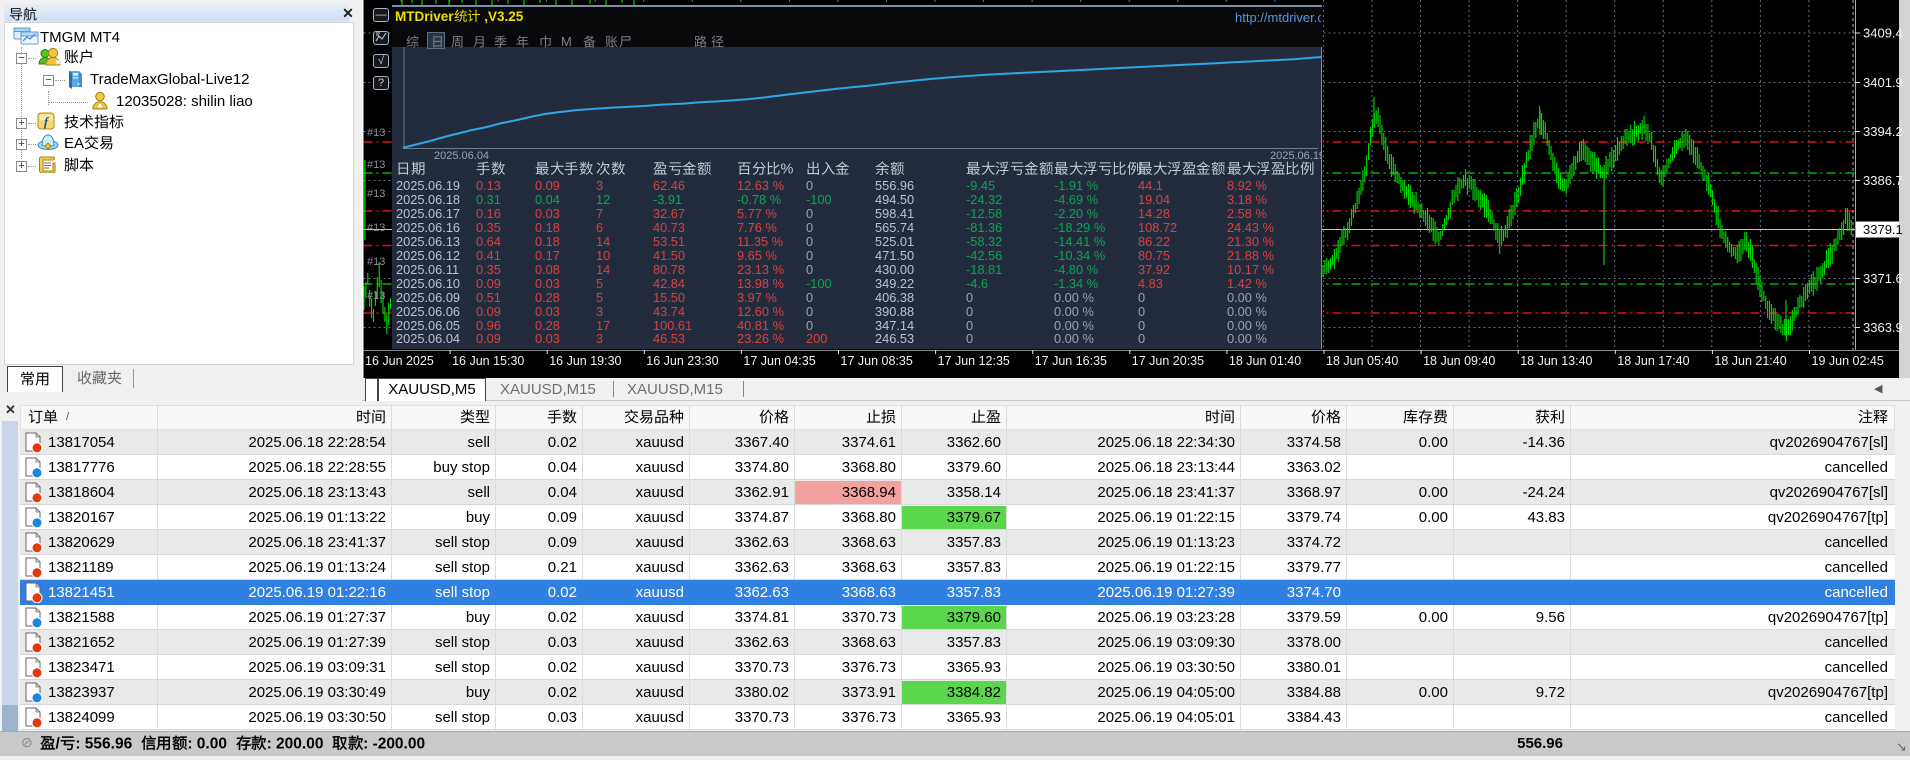  I want to click on svg-text: 16 Jun 19:30, so click(585, 361).